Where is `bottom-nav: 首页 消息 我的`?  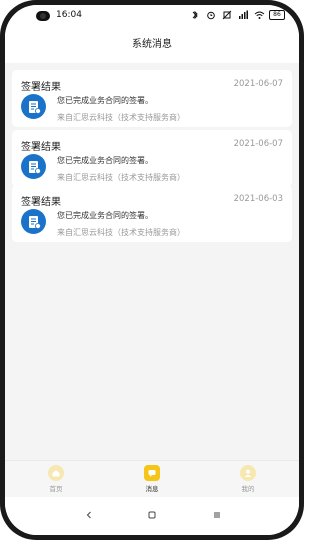
bottom-nav: 首页 消息 我的 is located at coordinates (152, 478).